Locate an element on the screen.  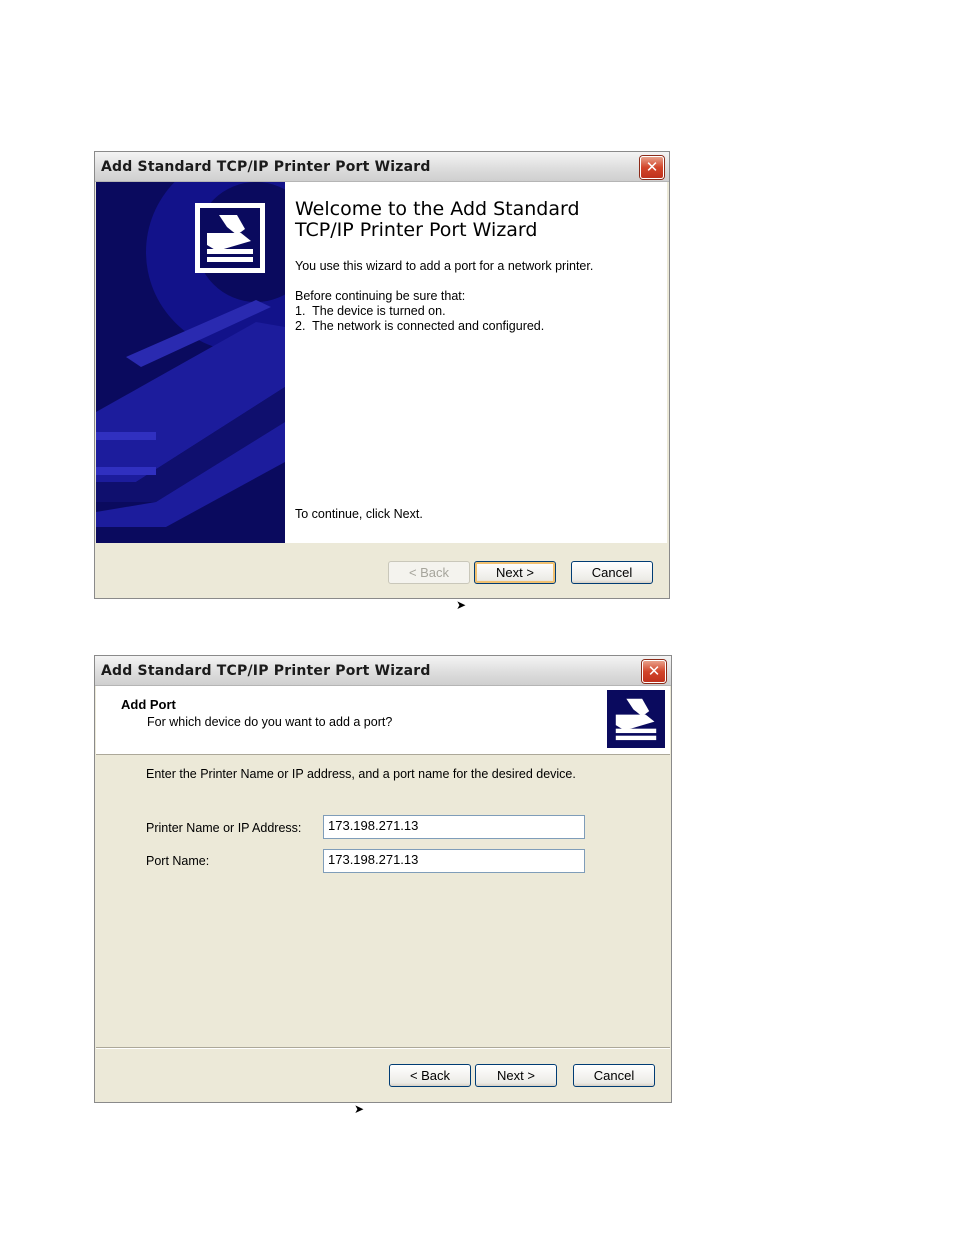
port-name-label: Port Name: is located at coordinates (178, 861).